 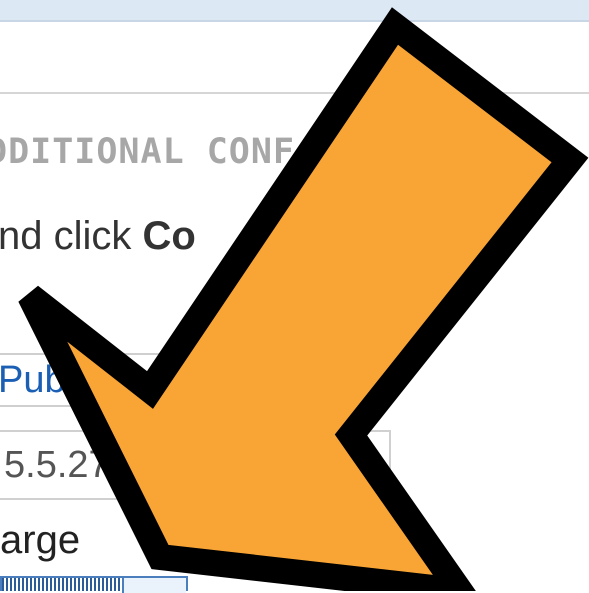 What do you see at coordinates (71, 236) in the screenshot?
I see `instruction-prefix: nd click` at bounding box center [71, 236].